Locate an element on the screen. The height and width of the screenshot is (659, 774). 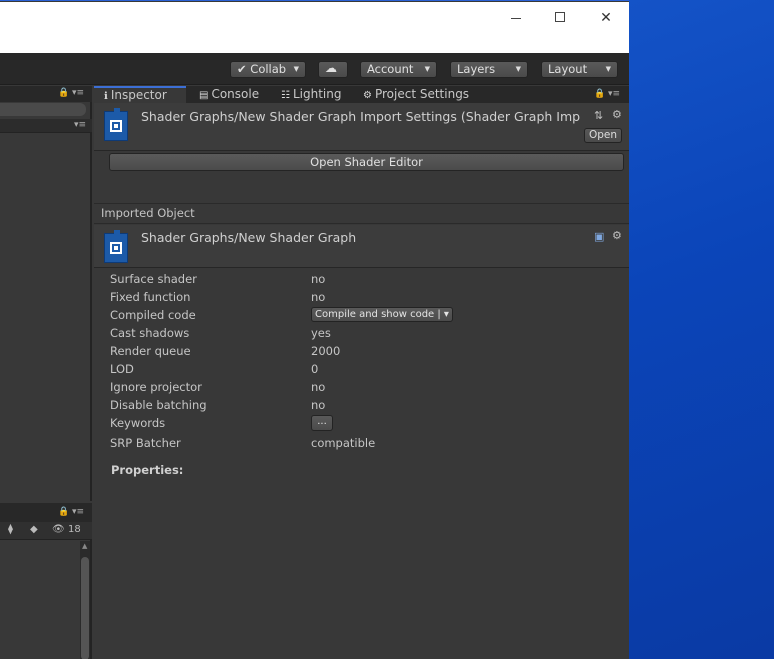
compiled-code-dropdown: Compile and show code | ▾ is located at coordinates (382, 314).